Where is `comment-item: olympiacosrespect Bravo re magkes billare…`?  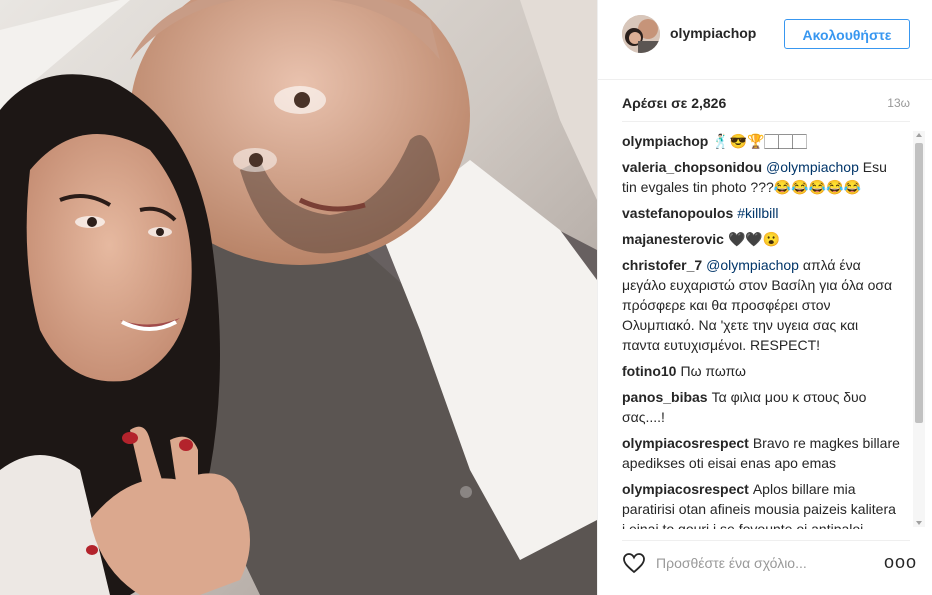 comment-item: olympiacosrespect Bravo re magkes billare… is located at coordinates (761, 453).